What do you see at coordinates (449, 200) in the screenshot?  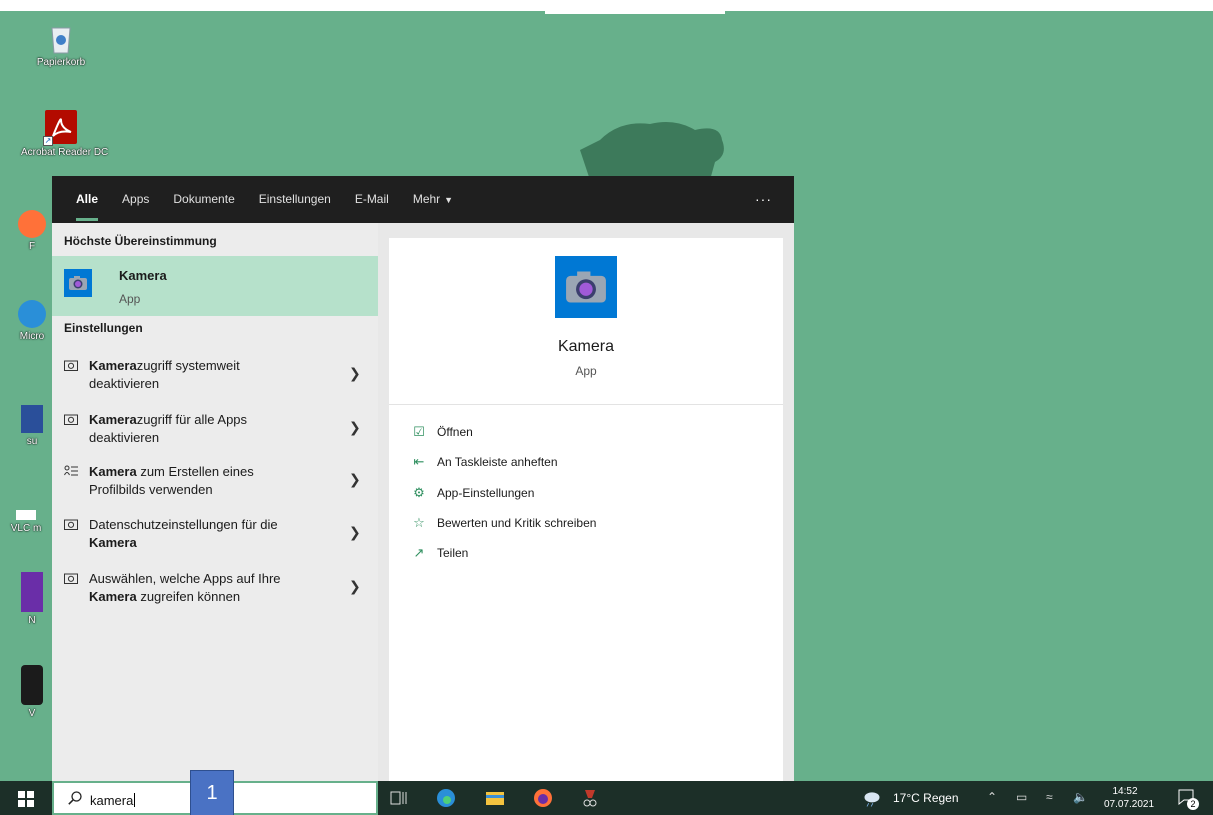 I see `caret-down-icon: ▼` at bounding box center [449, 200].